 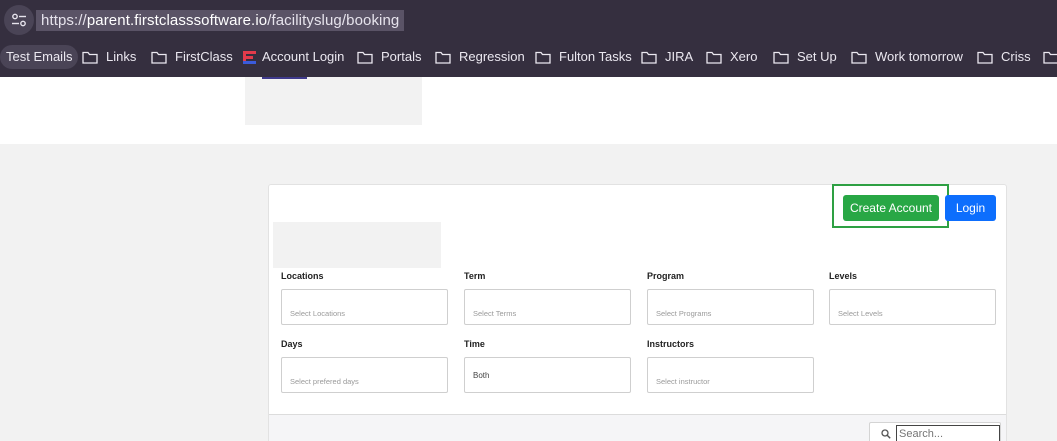 I want to click on bookmark-overflow-folder, so click(x=1050, y=57).